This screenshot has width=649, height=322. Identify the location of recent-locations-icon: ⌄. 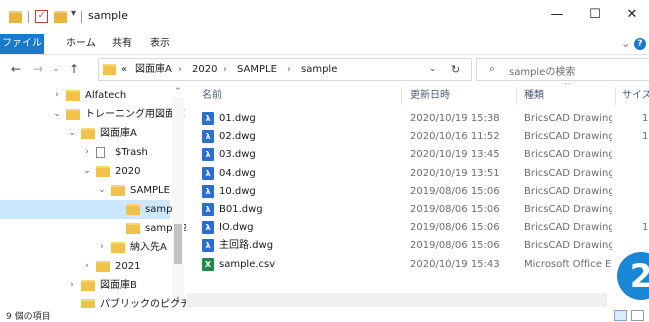
(56, 69).